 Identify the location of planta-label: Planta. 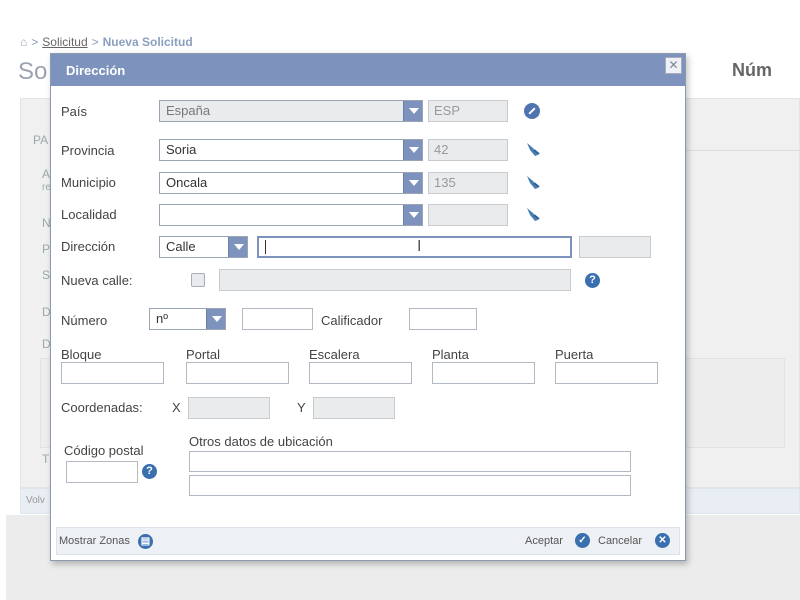
(450, 354).